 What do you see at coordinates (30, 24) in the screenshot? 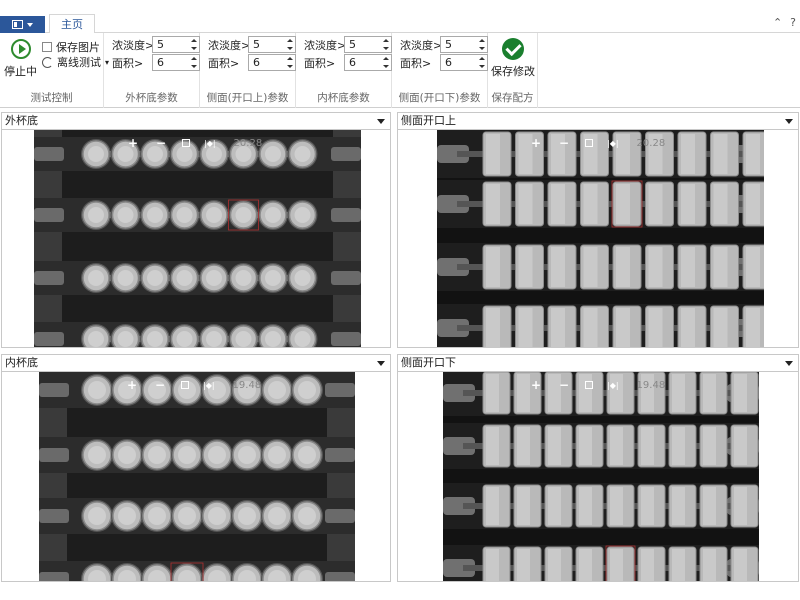
I see `chevron-down-icon` at bounding box center [30, 24].